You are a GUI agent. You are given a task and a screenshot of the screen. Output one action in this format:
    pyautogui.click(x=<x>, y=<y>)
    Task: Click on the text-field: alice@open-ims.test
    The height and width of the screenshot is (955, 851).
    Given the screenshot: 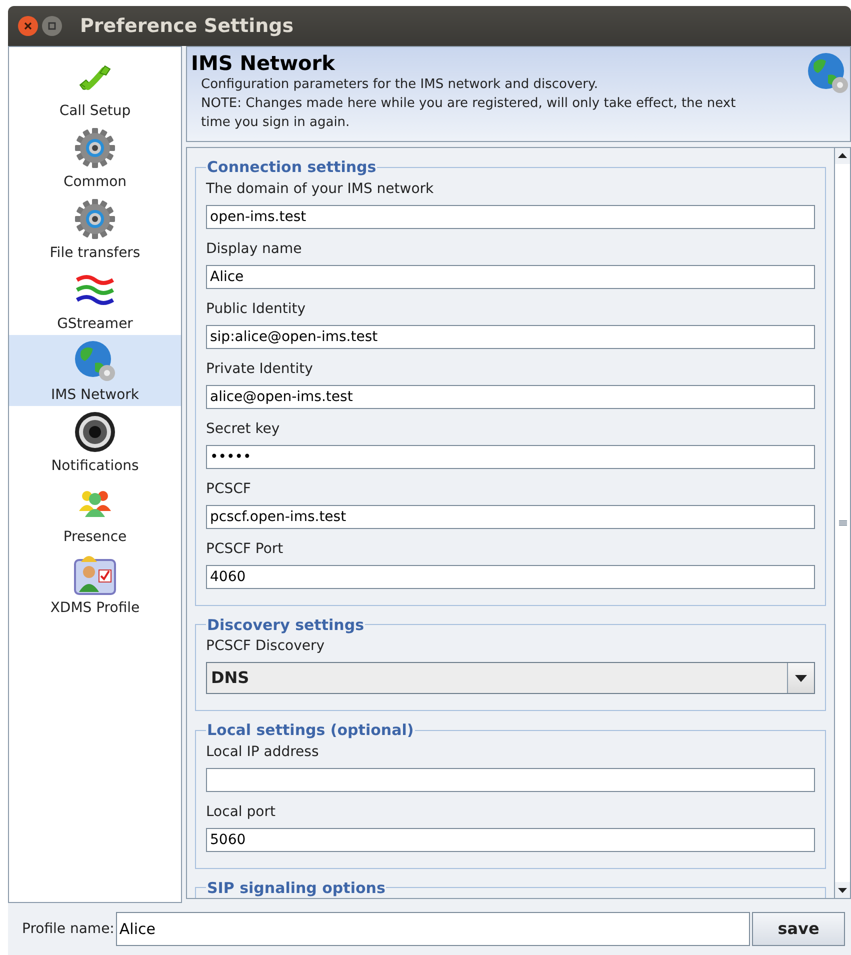 What is the action you would take?
    pyautogui.click(x=510, y=396)
    